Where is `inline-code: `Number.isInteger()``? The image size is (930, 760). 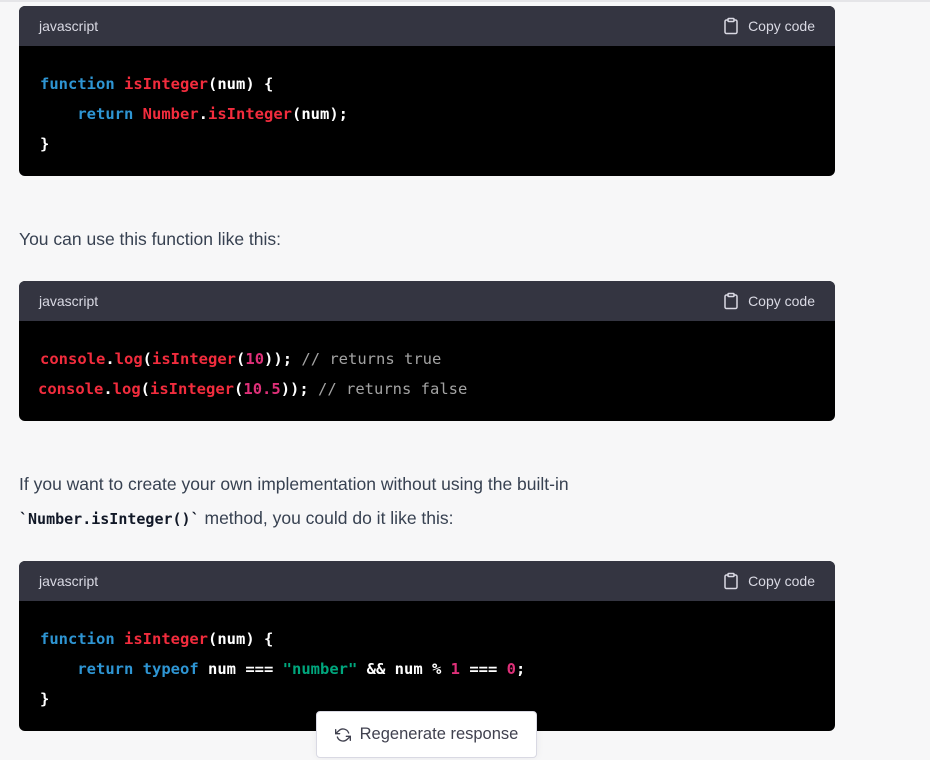
inline-code: `Number.isInteger()` is located at coordinates (109, 519).